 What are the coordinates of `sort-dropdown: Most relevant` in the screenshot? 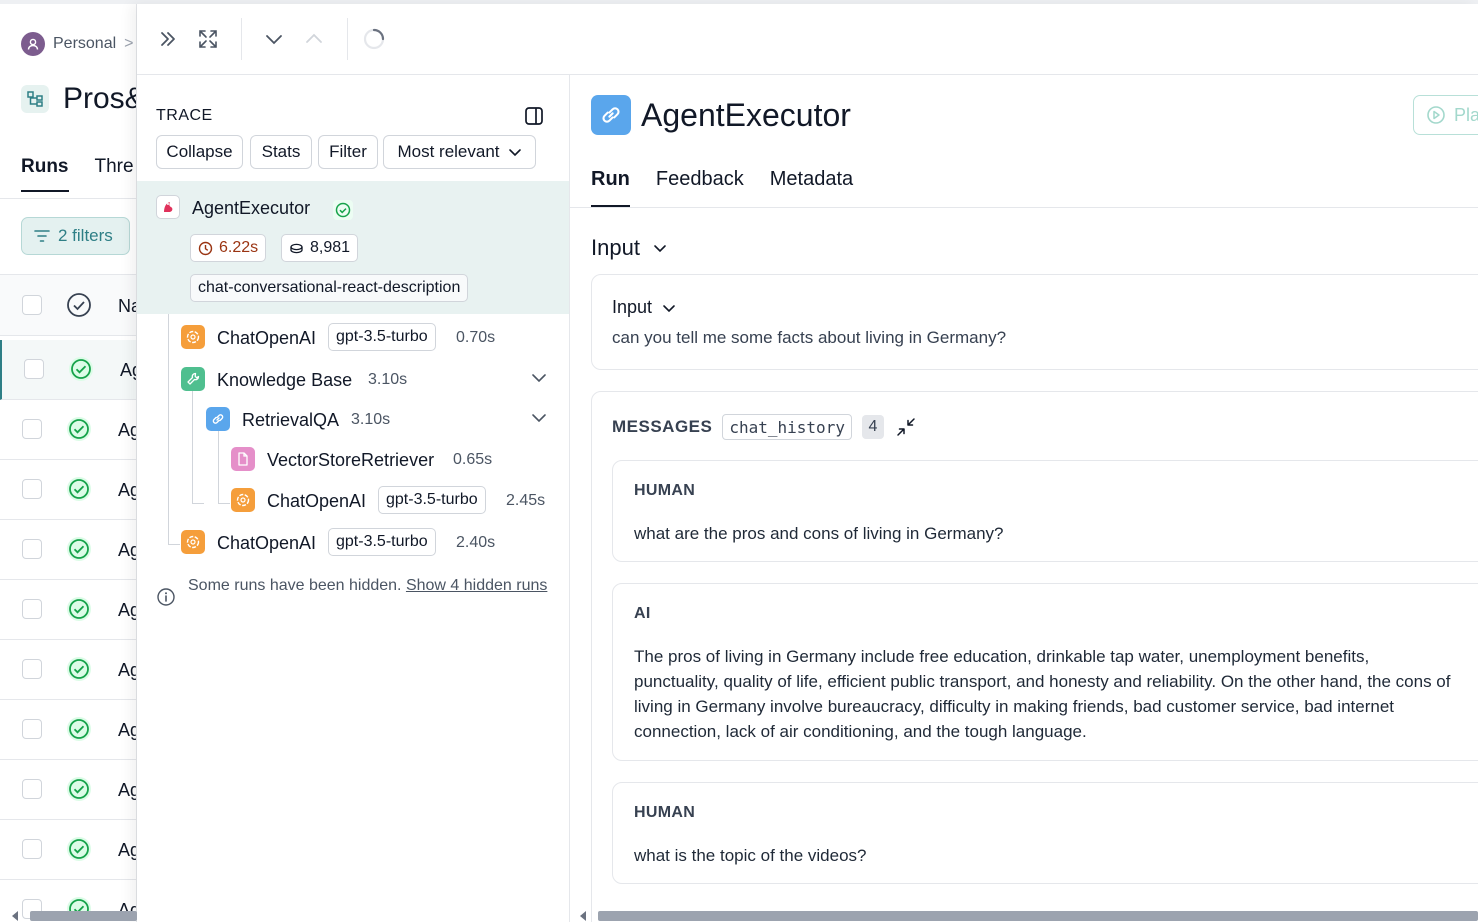 It's located at (459, 152).